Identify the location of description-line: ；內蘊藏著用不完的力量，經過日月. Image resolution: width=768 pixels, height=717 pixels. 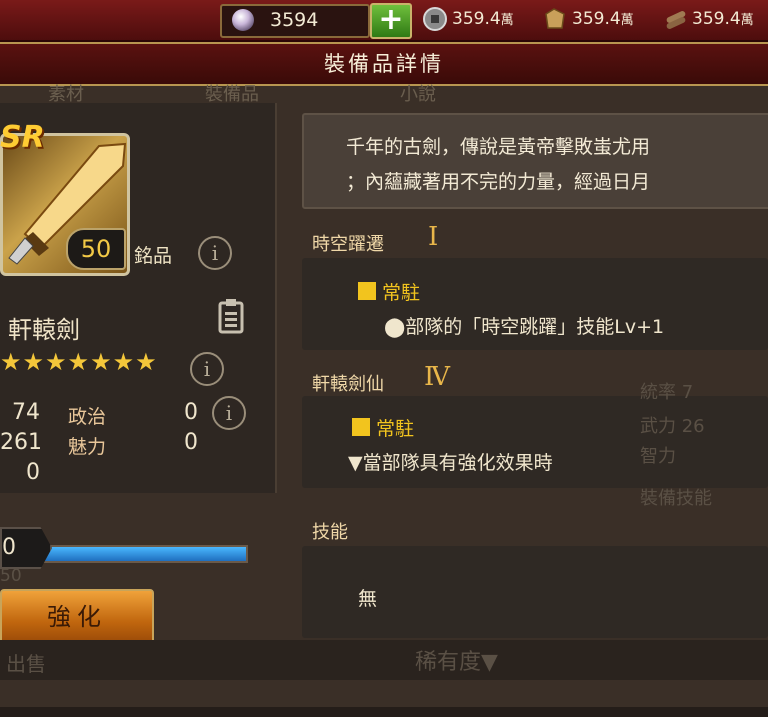
(498, 182).